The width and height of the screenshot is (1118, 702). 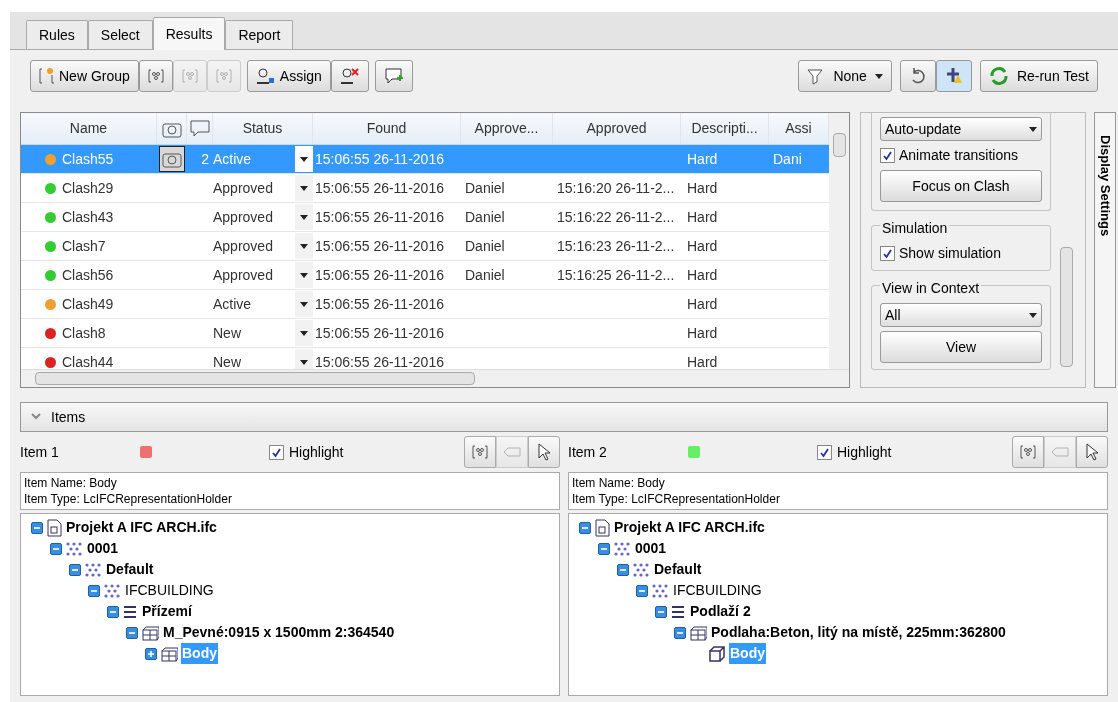 I want to click on refresh-icon, so click(x=998, y=76).